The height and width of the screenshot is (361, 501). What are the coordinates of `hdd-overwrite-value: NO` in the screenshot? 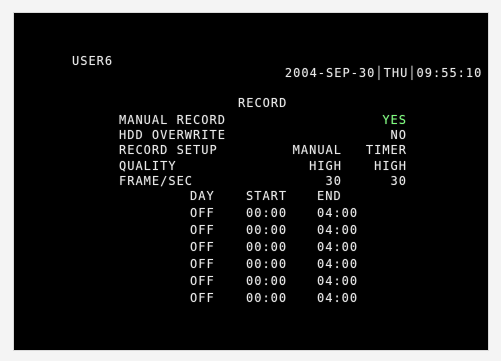 It's located at (384, 135).